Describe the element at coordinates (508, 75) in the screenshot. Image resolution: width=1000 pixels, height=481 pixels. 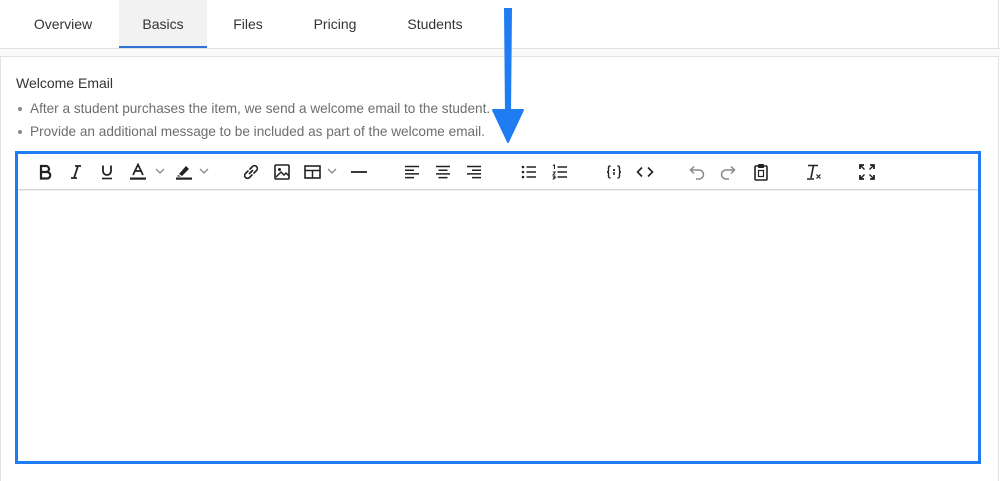
I see `annotation-arrow-icon` at that location.